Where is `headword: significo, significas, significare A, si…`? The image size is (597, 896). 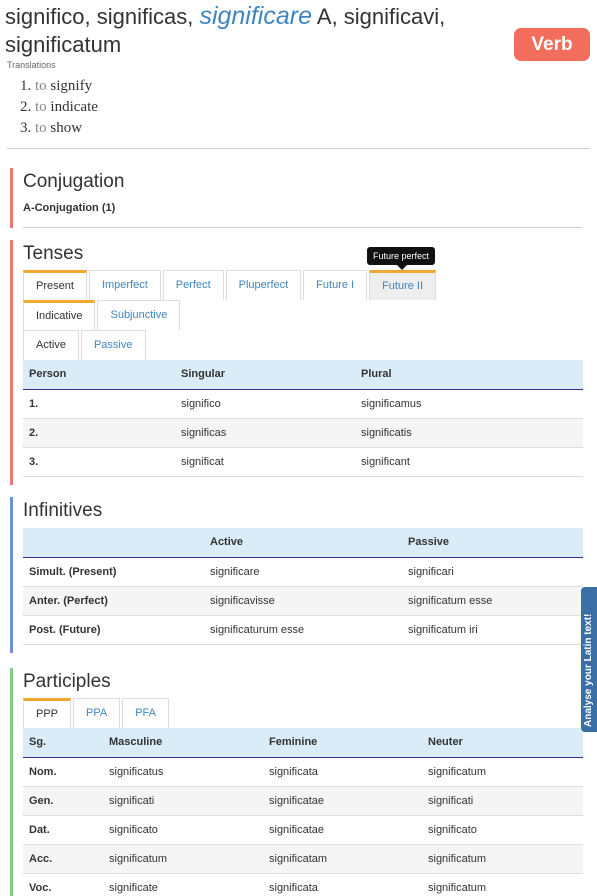 headword: significo, significas, significare A, si… is located at coordinates (255, 30).